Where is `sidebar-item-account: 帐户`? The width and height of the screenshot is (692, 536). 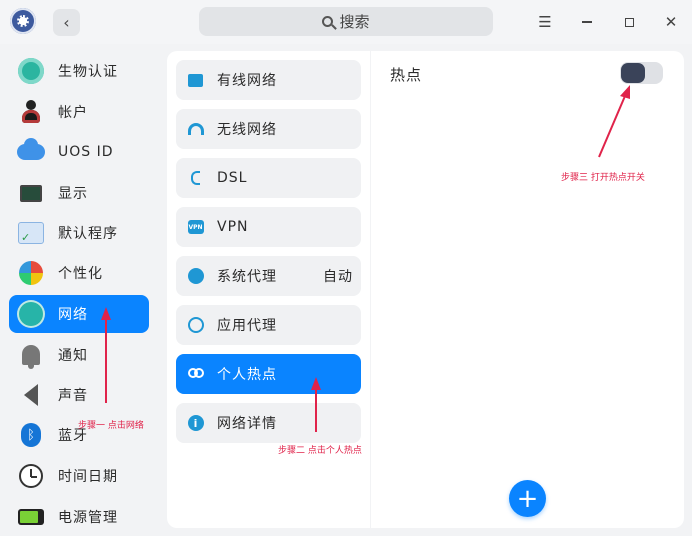 sidebar-item-account: 帐户 is located at coordinates (79, 112).